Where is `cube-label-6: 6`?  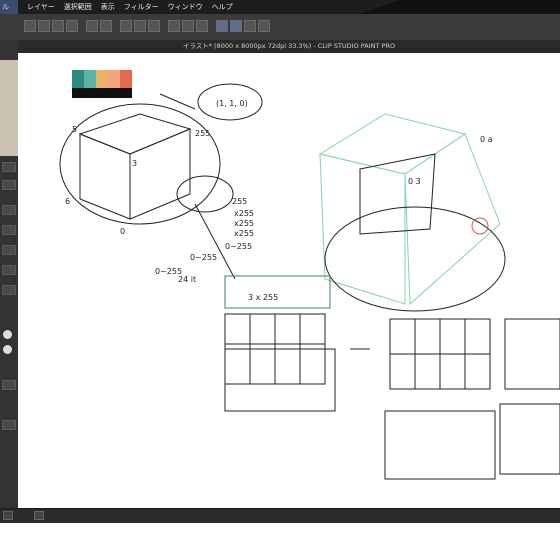 cube-label-6: 6 is located at coordinates (67, 201).